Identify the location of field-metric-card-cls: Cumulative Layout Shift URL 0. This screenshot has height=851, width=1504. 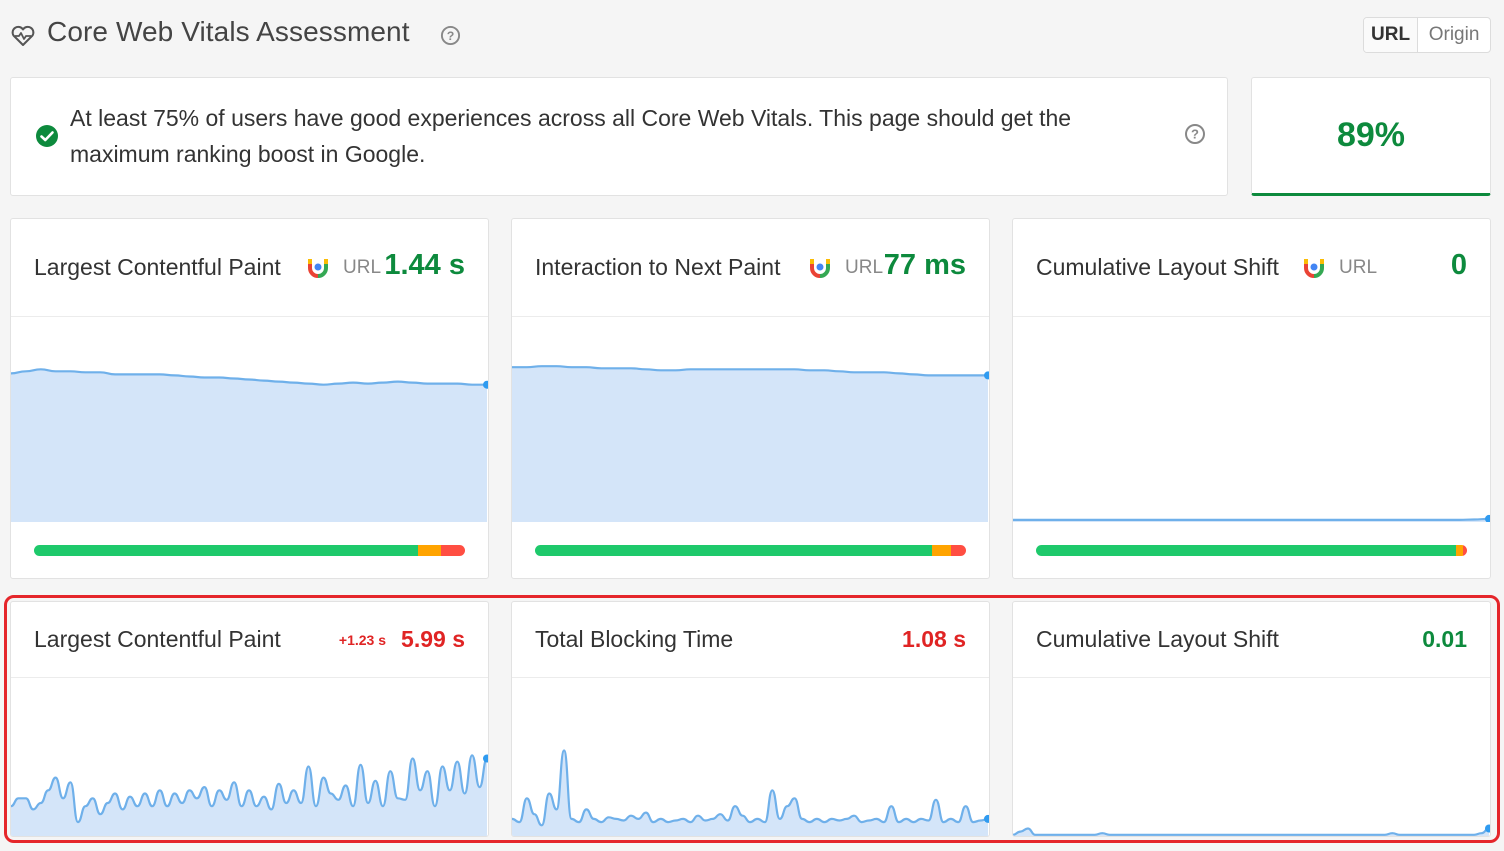
(1251, 398).